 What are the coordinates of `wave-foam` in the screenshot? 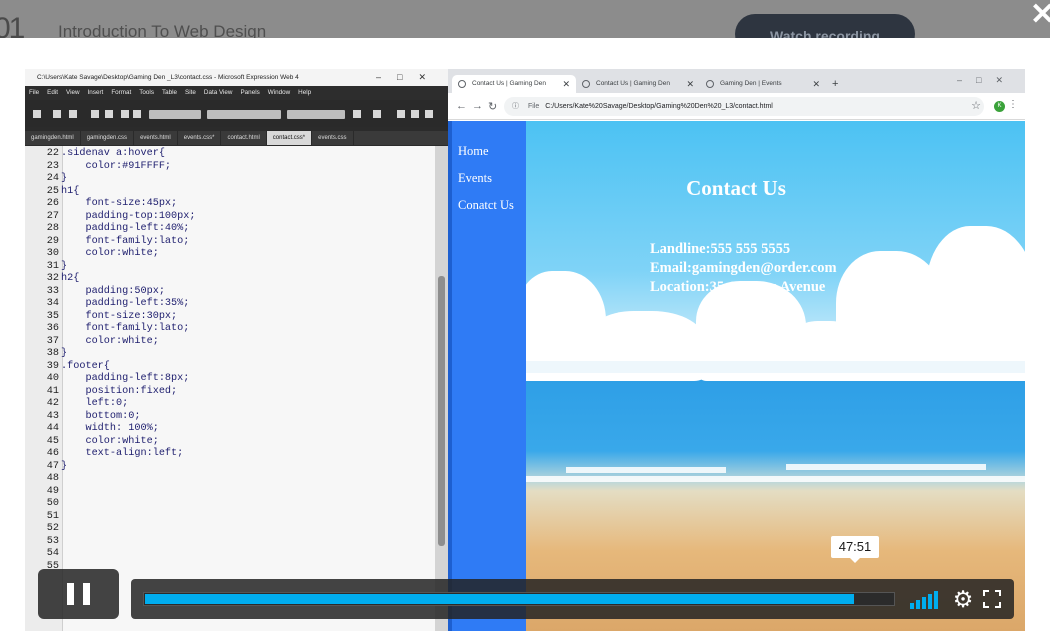 It's located at (775, 479).